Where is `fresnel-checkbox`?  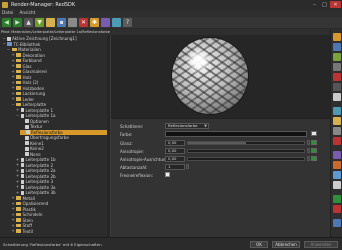 fresnel-checkbox is located at coordinates (167, 174).